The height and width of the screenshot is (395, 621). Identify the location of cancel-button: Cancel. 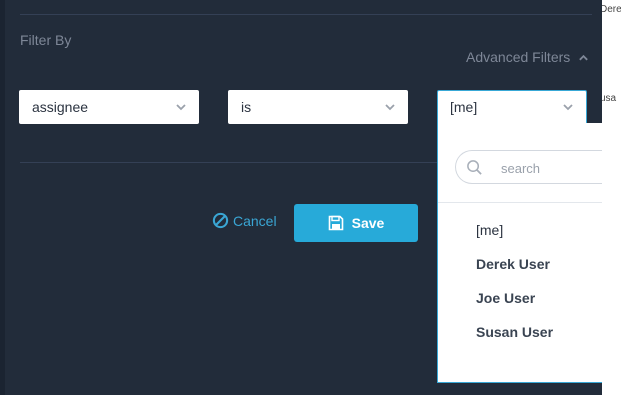
(244, 220).